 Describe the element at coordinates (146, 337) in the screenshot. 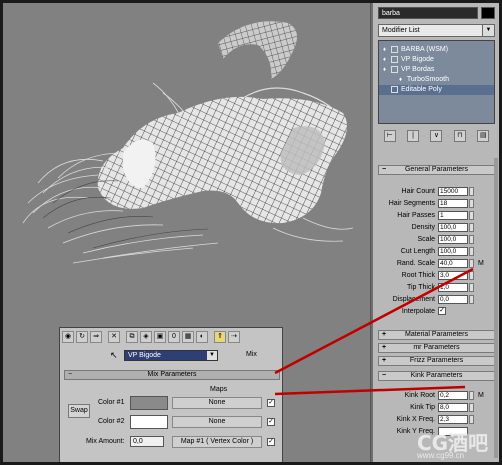

I see `make-unique-icon: ◈` at that location.